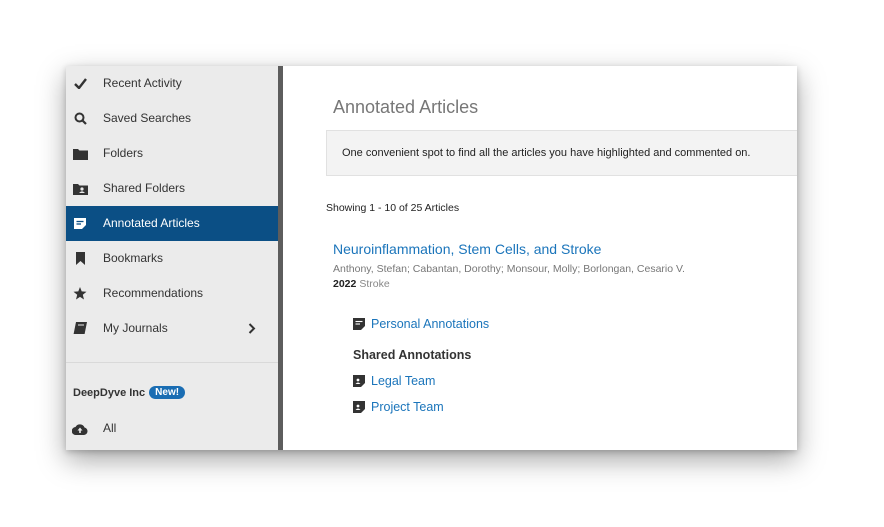  What do you see at coordinates (153, 293) in the screenshot?
I see `sidebar-item-label: Recommendations` at bounding box center [153, 293].